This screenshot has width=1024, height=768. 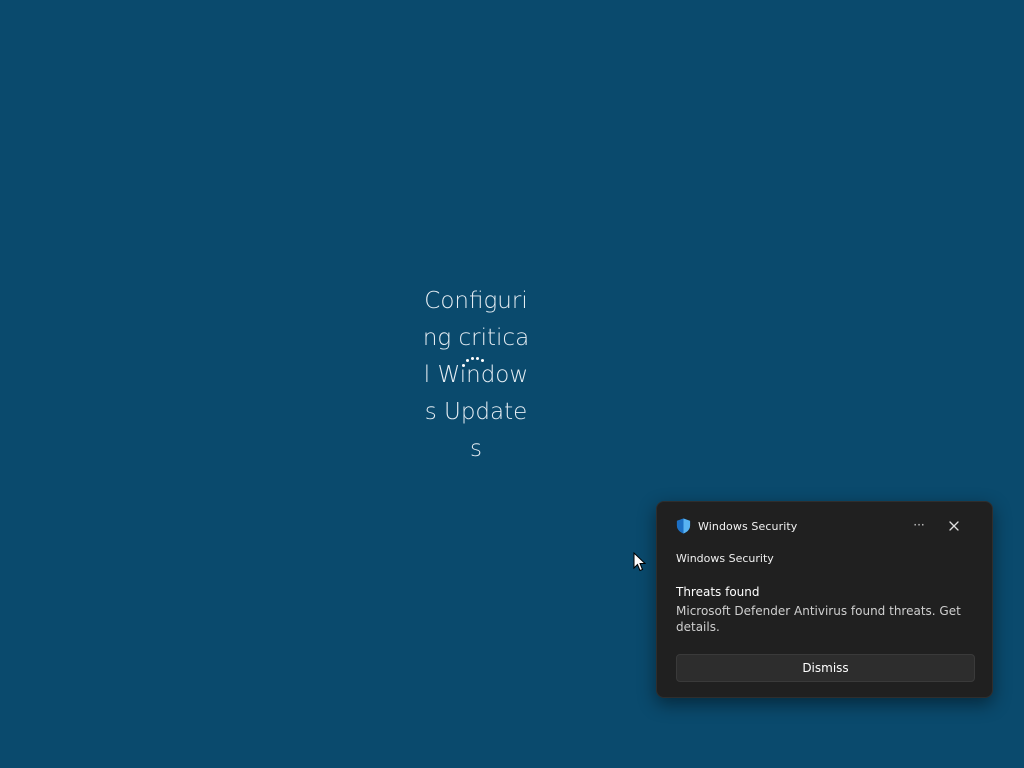 I want to click on more-options-button: ···, so click(x=919, y=526).